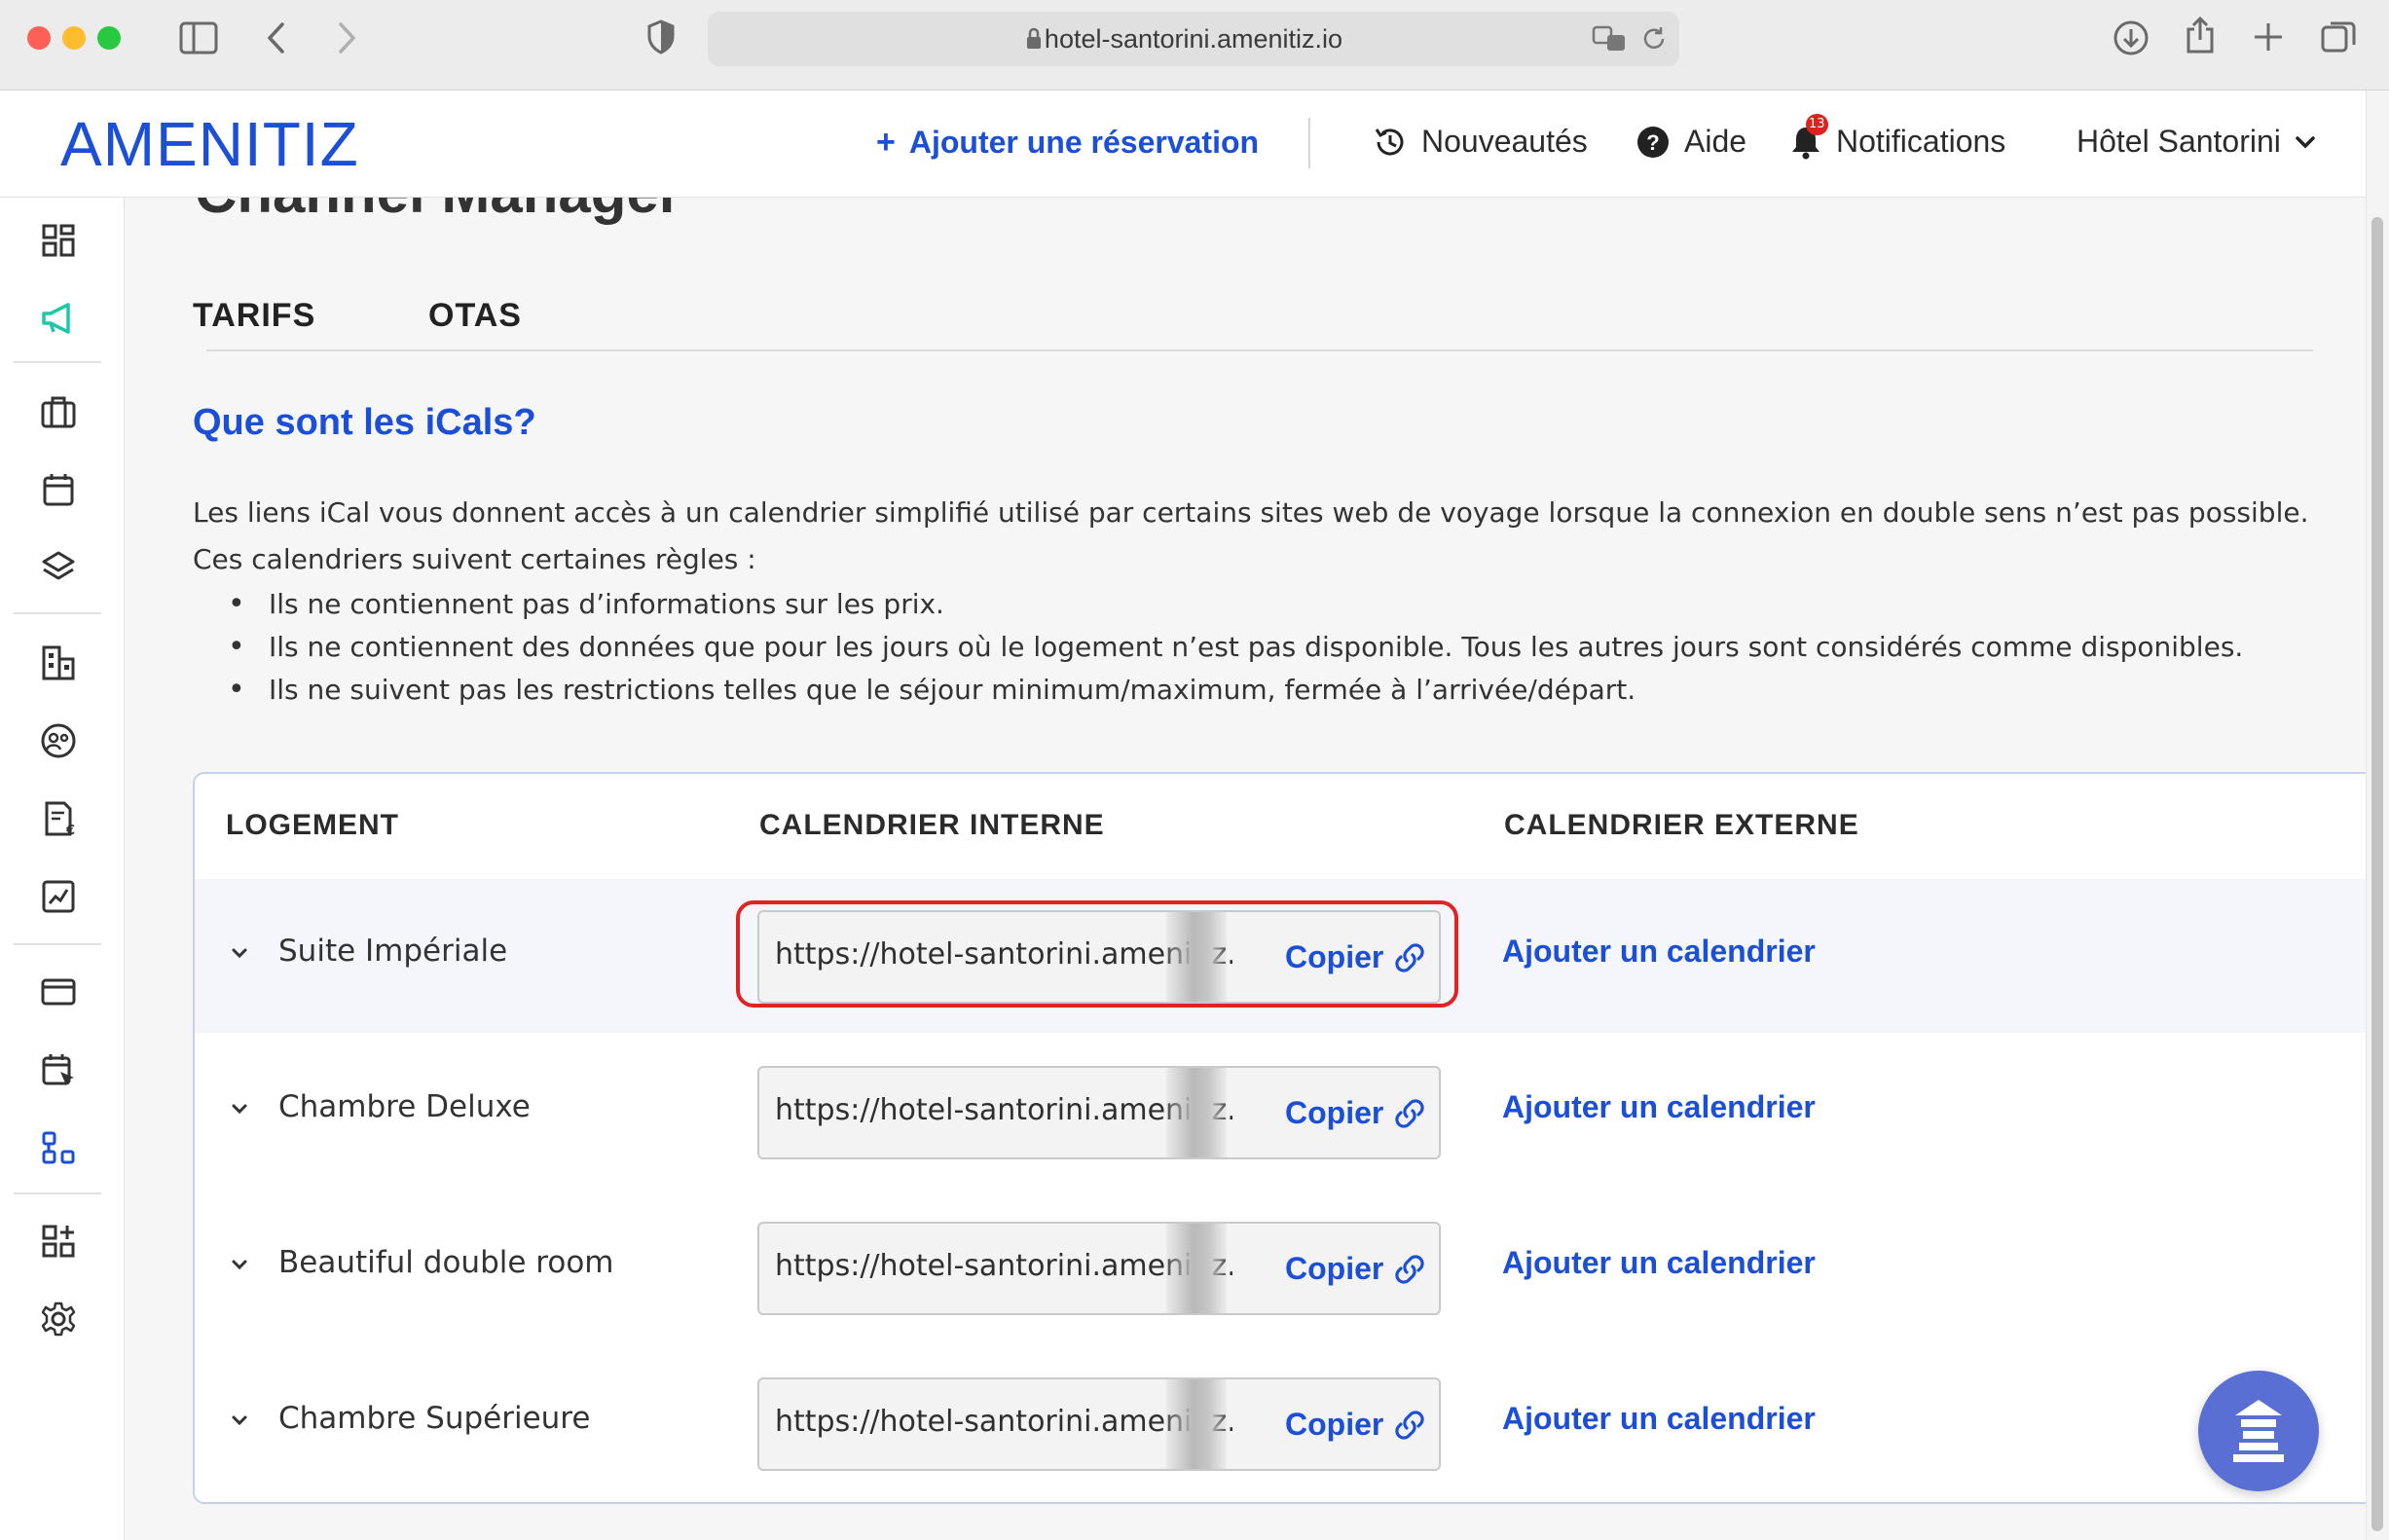 Image resolution: width=2389 pixels, height=1540 pixels. Describe the element at coordinates (365, 422) in the screenshot. I see `section-title: Que sont les iCals?` at that location.